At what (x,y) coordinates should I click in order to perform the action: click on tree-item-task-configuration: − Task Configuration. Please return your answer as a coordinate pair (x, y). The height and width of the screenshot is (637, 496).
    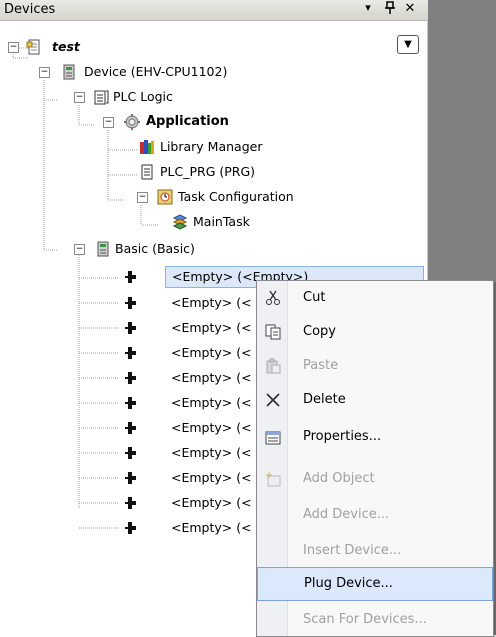
    Looking at the image, I should click on (160, 197).